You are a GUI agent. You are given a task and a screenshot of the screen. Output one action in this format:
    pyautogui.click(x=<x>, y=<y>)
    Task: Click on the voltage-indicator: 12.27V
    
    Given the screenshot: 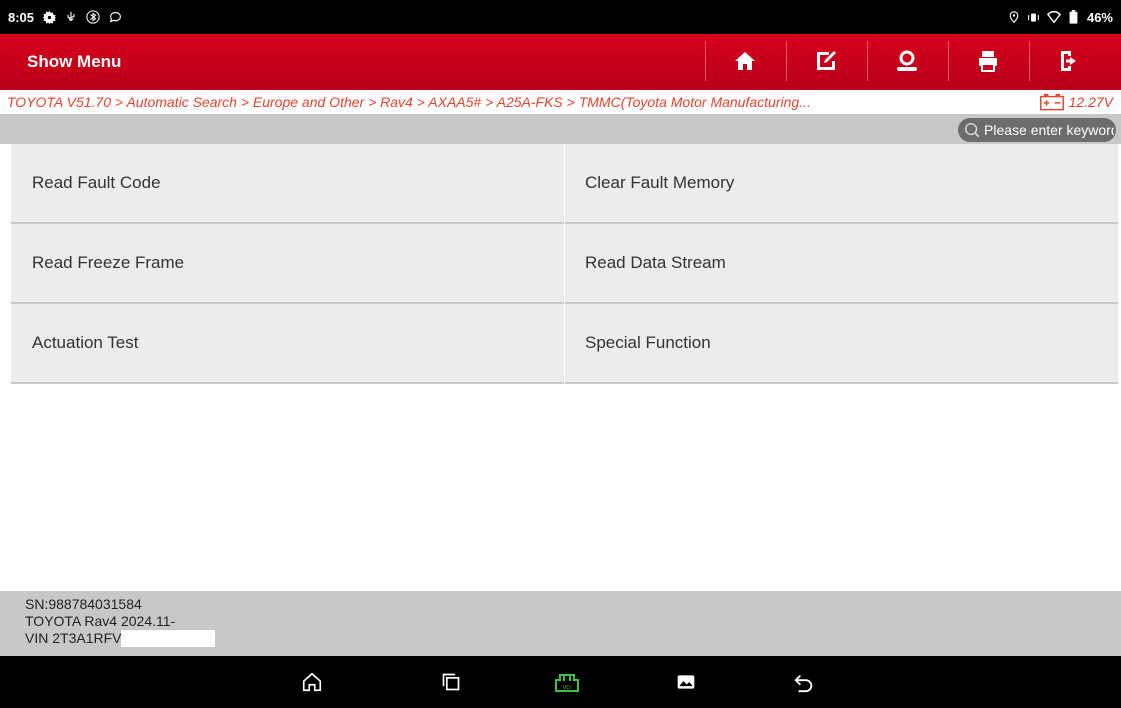 What is the action you would take?
    pyautogui.click(x=1076, y=102)
    